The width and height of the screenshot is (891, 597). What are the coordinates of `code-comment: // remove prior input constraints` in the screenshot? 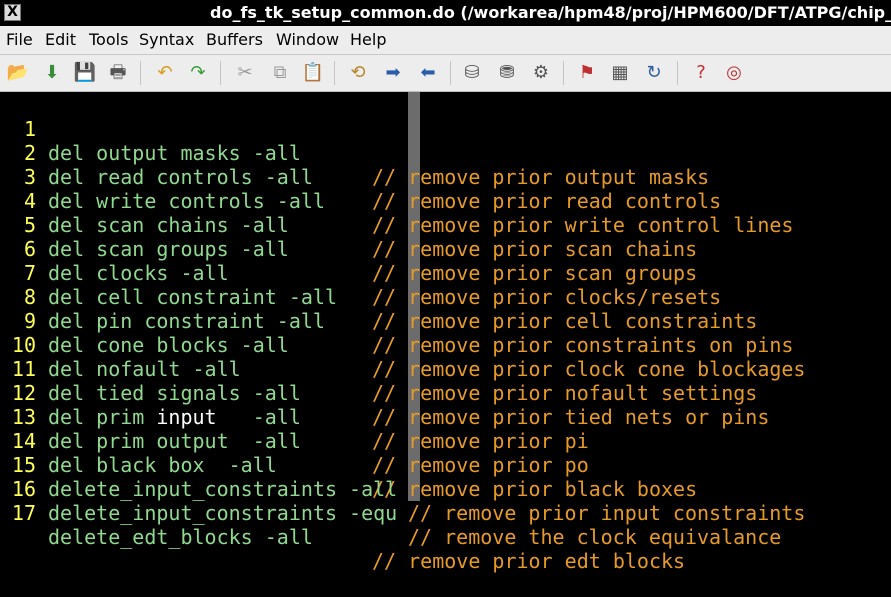 It's located at (607, 513).